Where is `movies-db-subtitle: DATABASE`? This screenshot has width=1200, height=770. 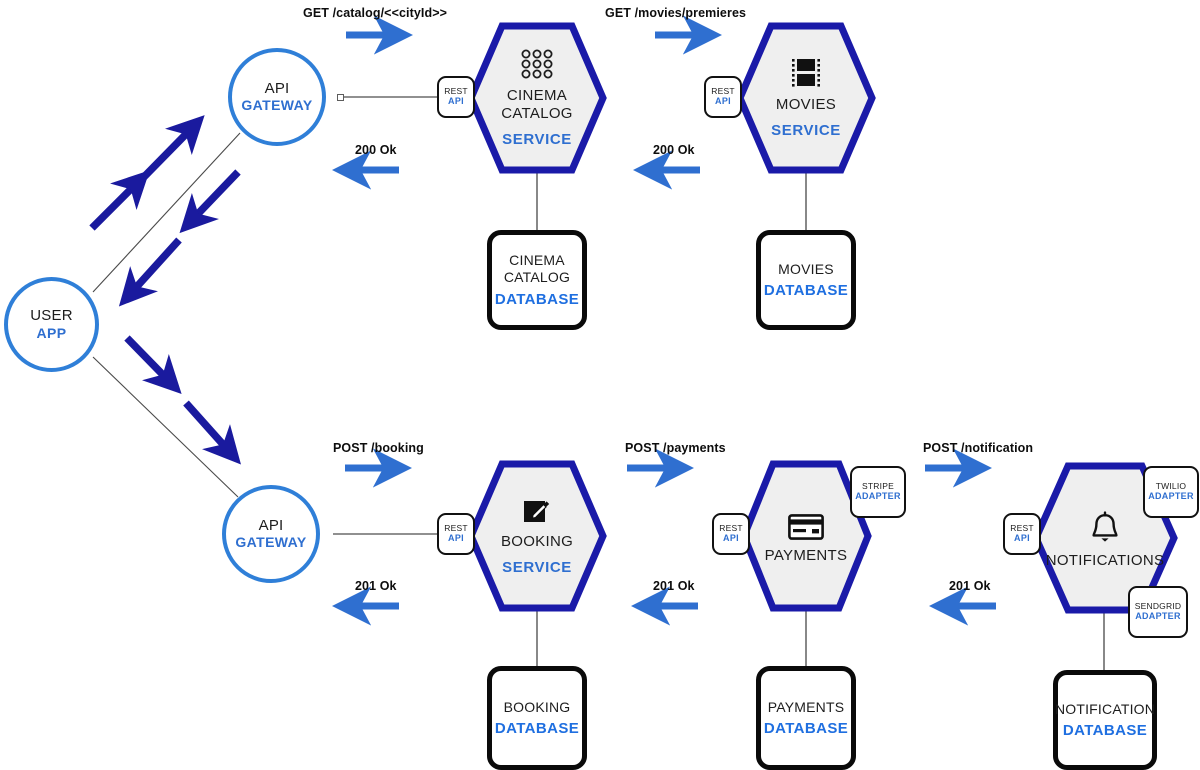 movies-db-subtitle: DATABASE is located at coordinates (806, 291).